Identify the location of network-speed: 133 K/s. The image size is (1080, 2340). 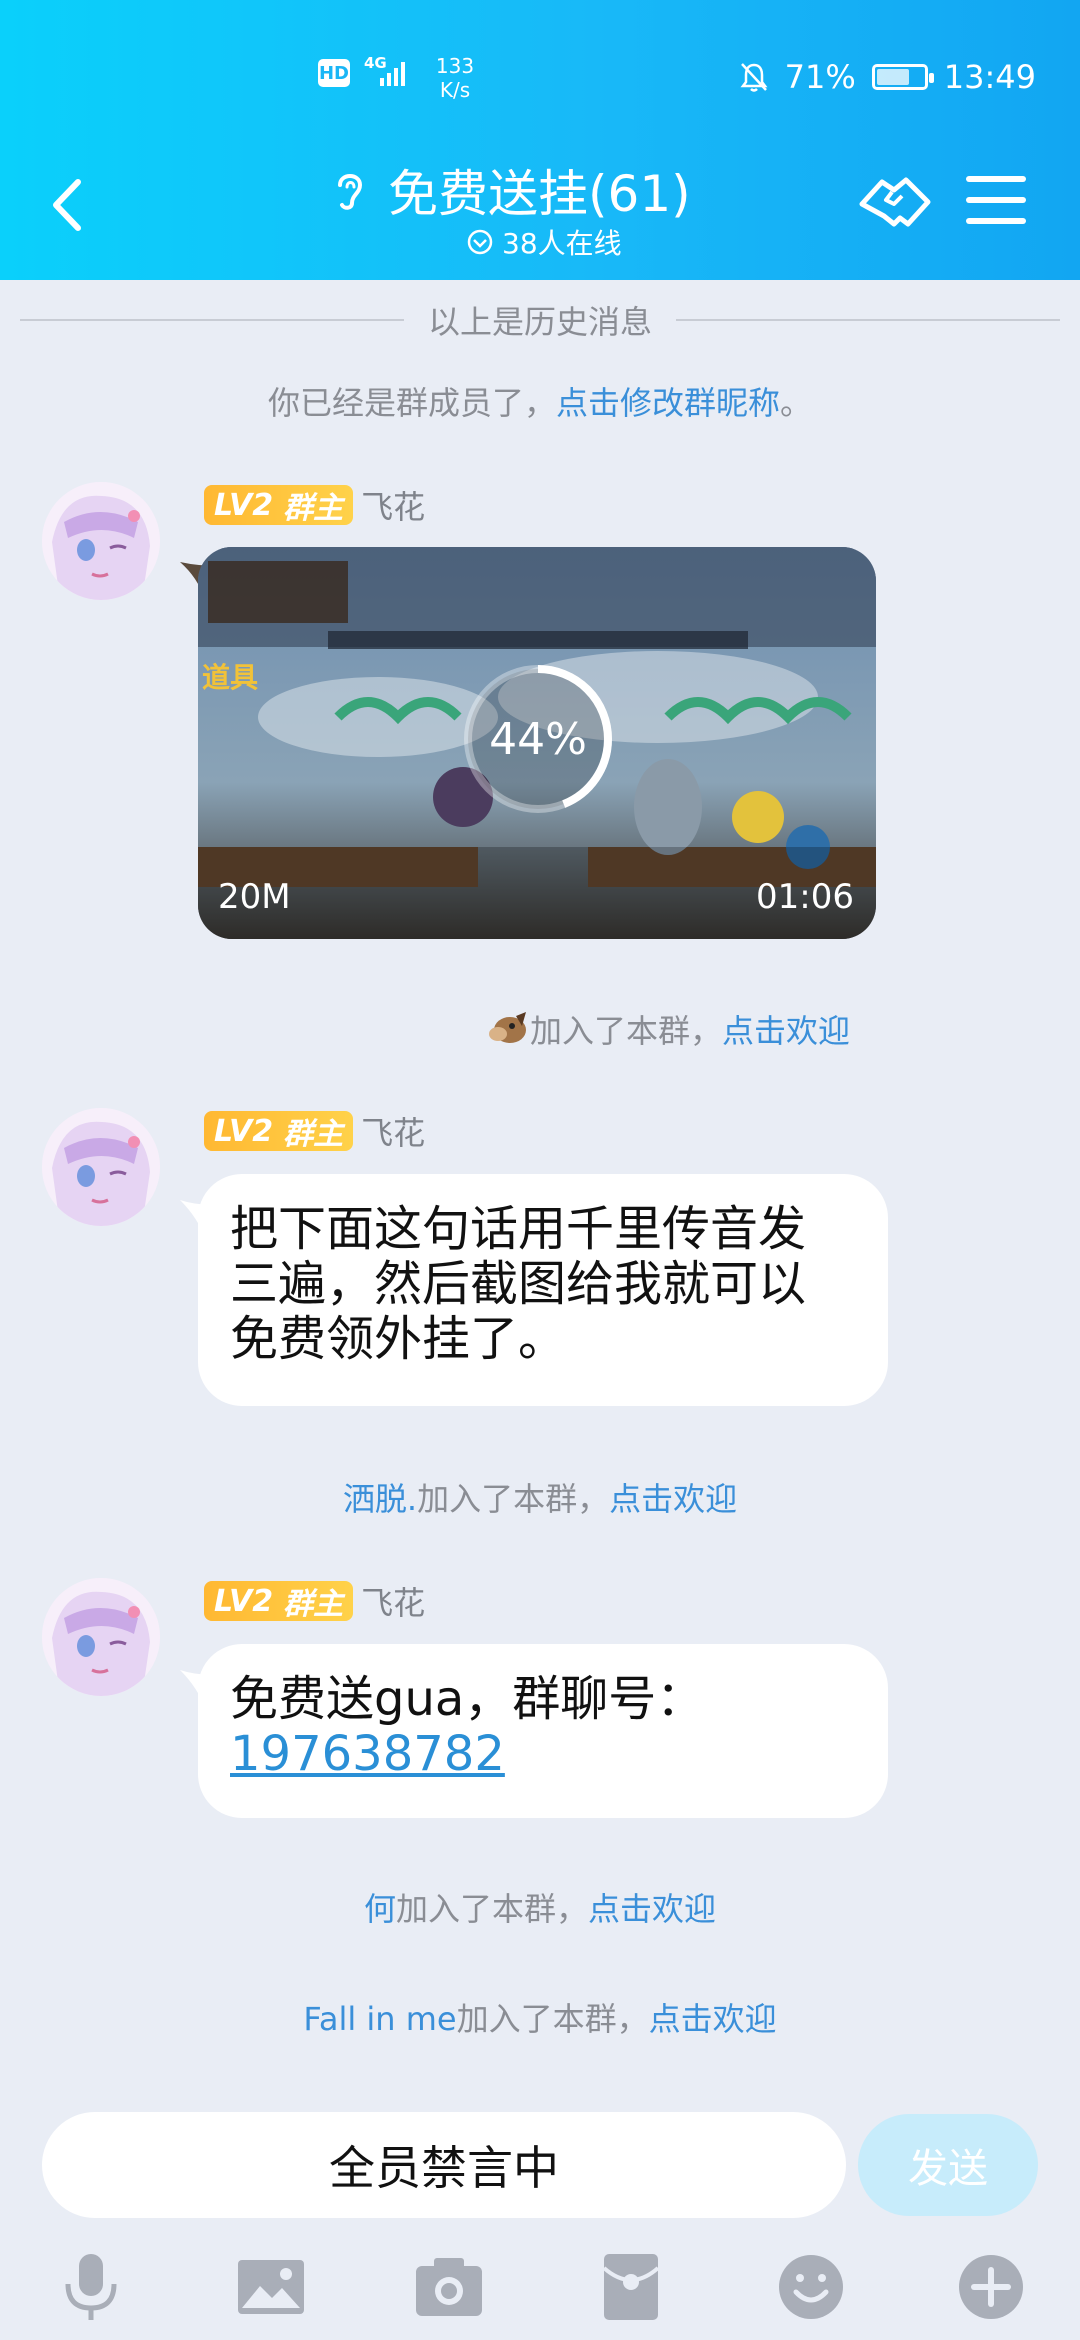
(455, 78).